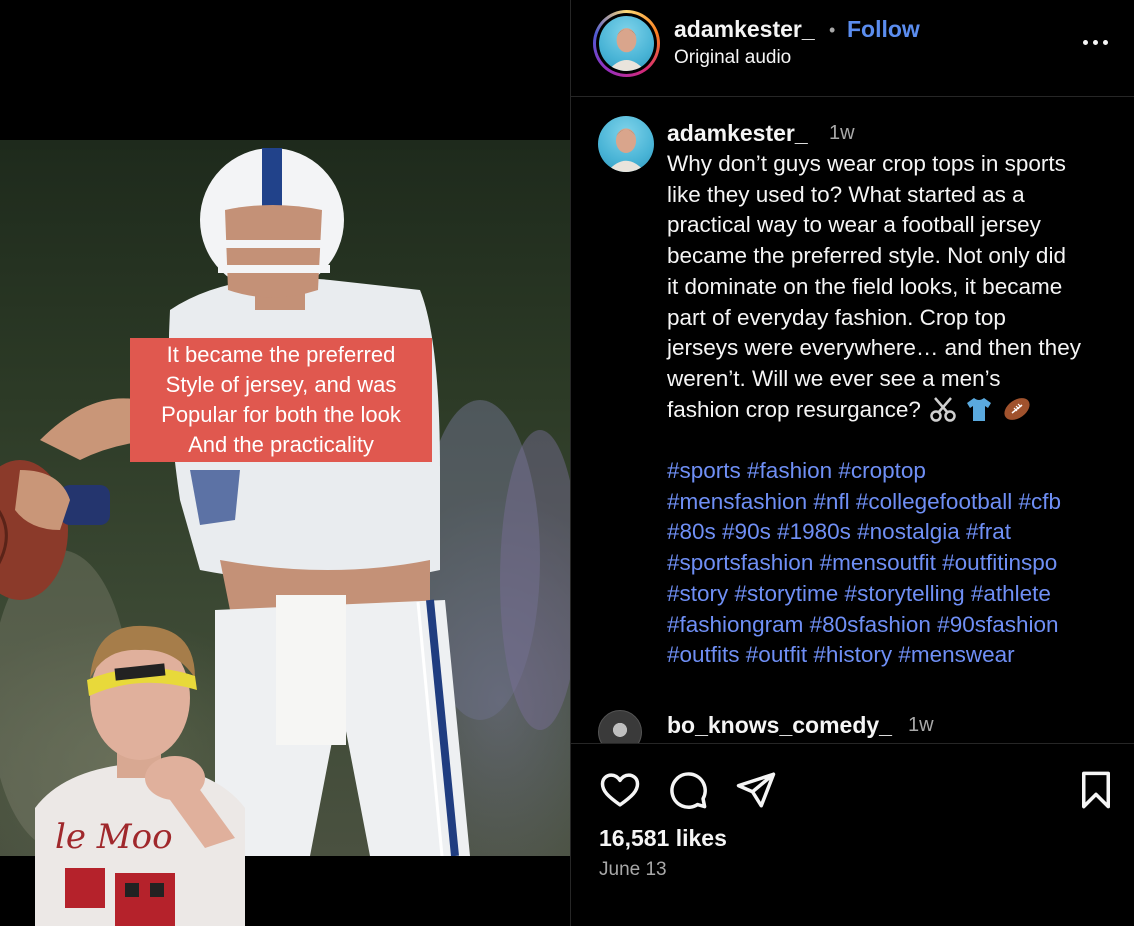 The height and width of the screenshot is (926, 1134). I want to click on svg-text: le Moo, so click(114, 837).